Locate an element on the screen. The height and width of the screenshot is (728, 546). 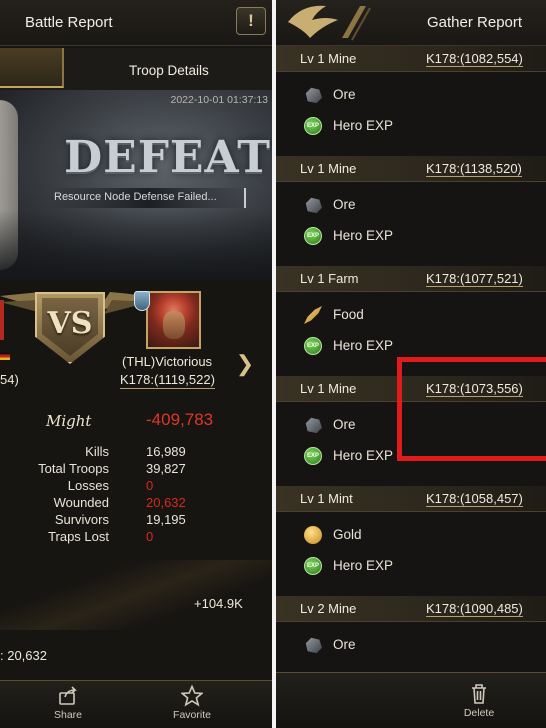
stat-row: Traps Lost 0 is located at coordinates (136, 537).